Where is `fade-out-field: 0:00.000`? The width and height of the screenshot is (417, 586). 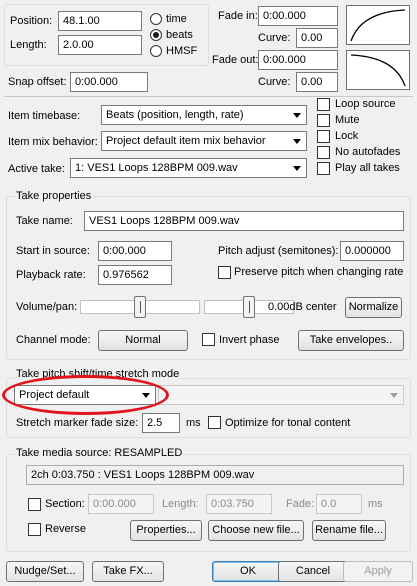 fade-out-field: 0:00.000 is located at coordinates (298, 60).